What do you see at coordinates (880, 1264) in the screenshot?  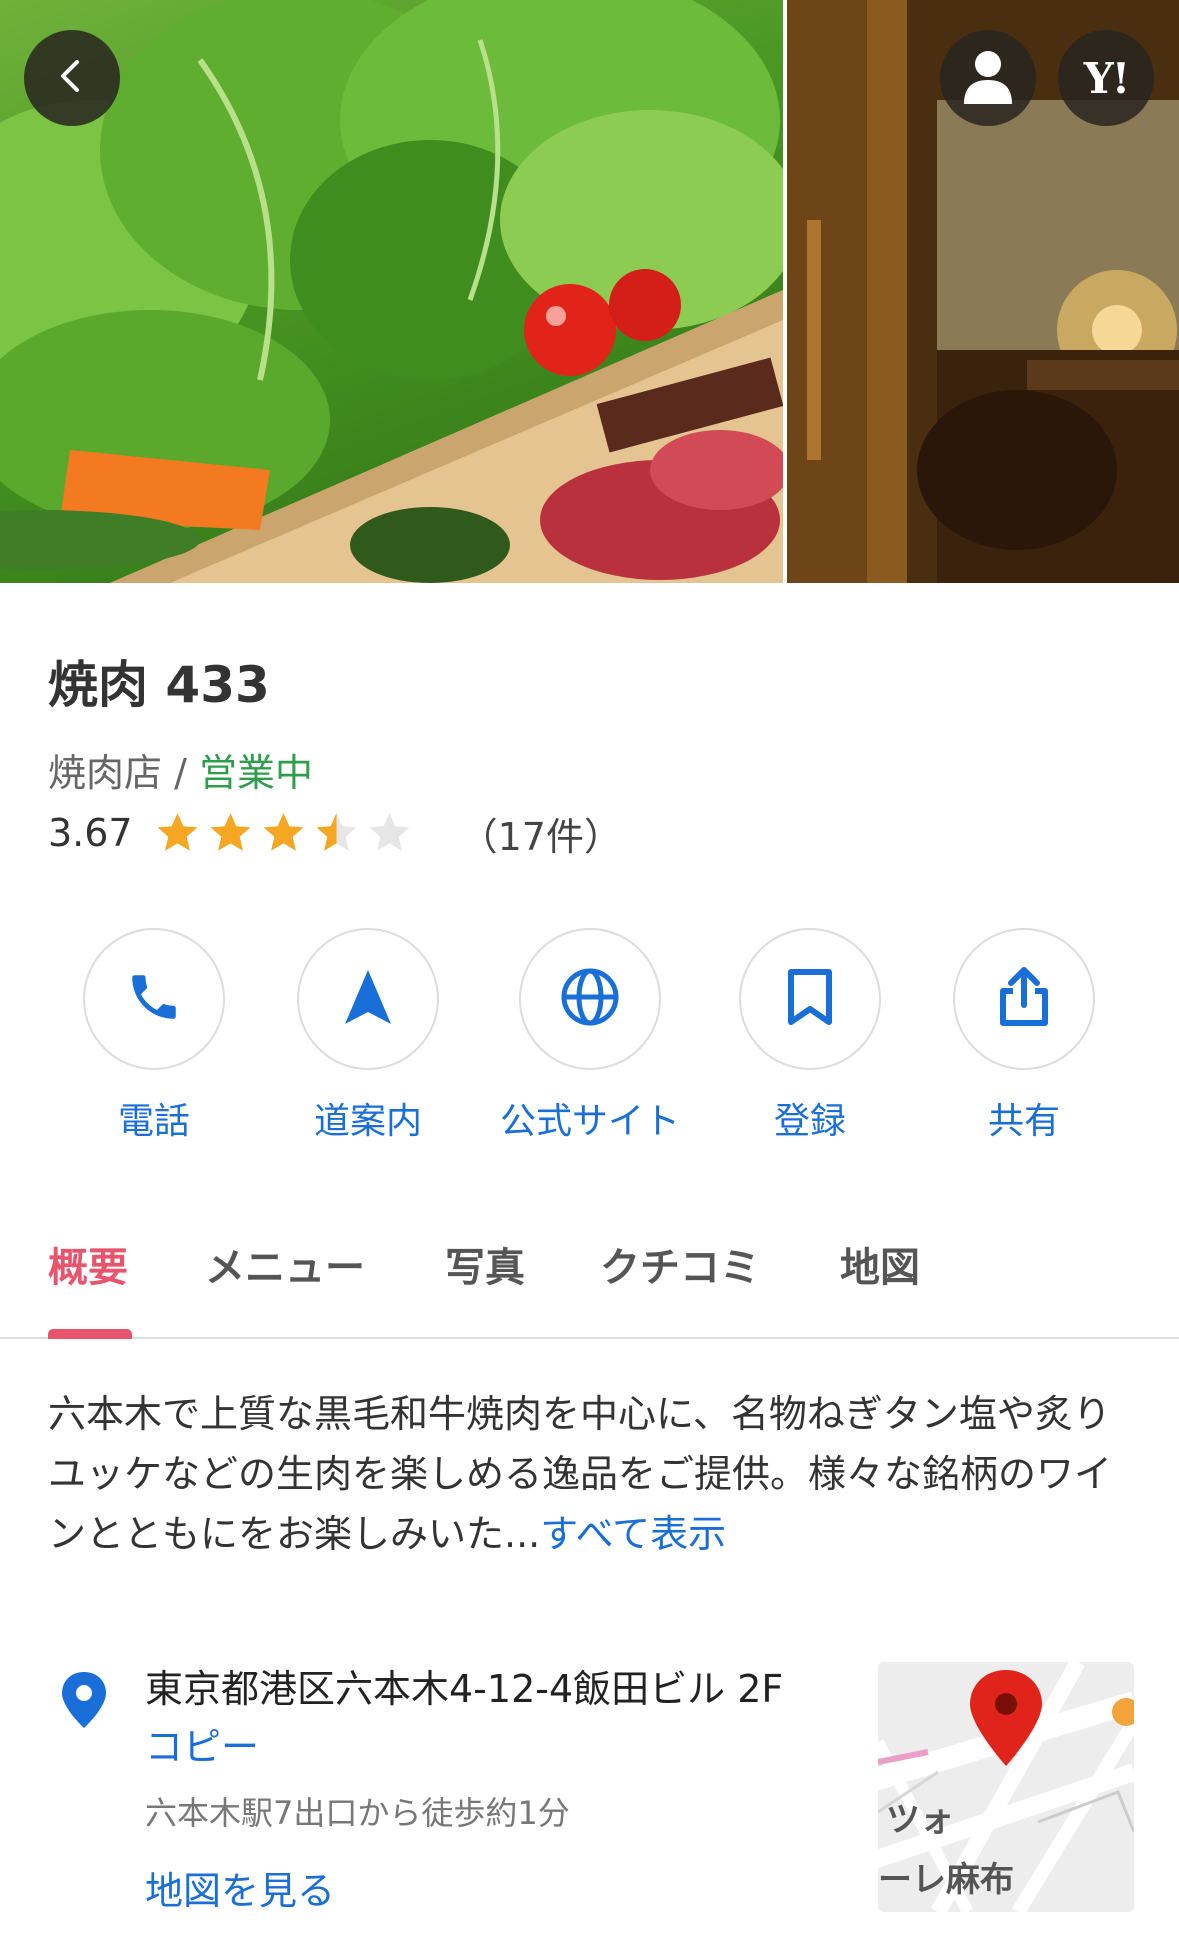 I see `tab-map: 地図` at bounding box center [880, 1264].